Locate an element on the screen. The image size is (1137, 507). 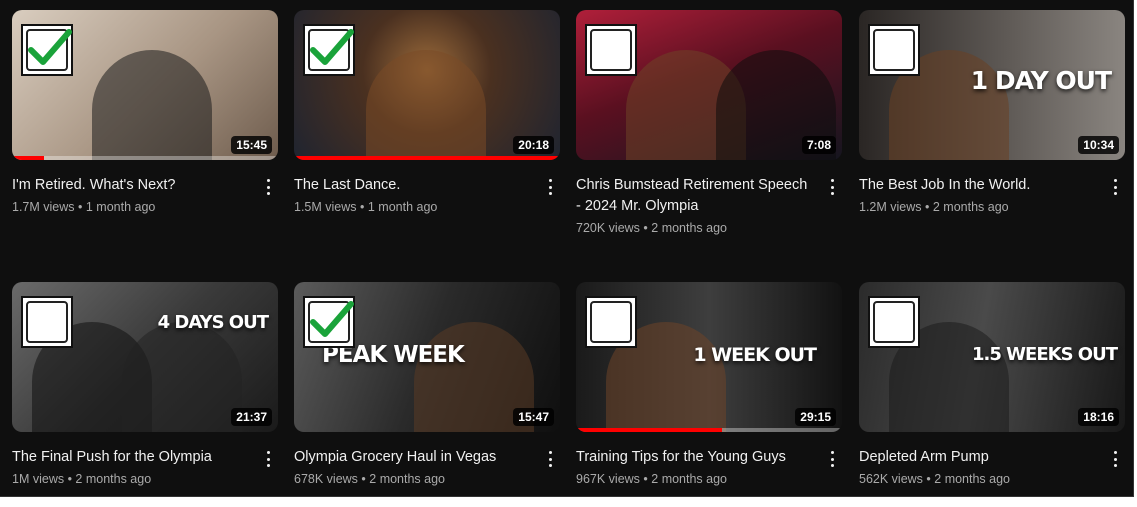
video-stats: 1M views • 2 months ago is located at coordinates (82, 479).